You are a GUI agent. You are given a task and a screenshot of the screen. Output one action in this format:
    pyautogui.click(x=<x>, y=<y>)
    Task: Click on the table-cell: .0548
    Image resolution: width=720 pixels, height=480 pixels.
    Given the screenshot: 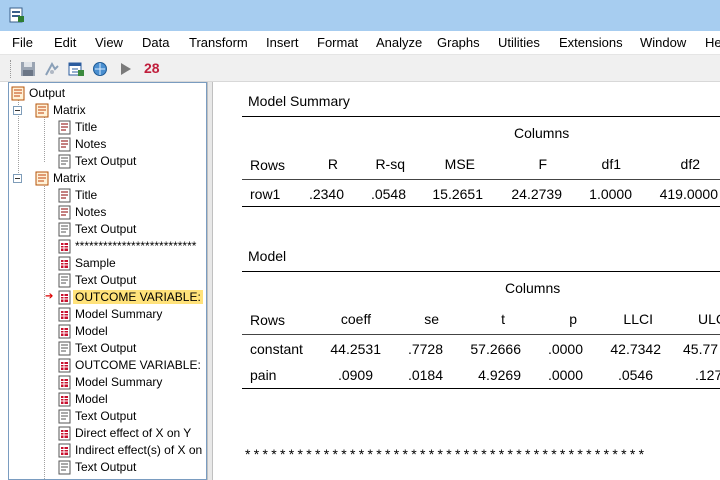 What is the action you would take?
    pyautogui.click(x=388, y=194)
    